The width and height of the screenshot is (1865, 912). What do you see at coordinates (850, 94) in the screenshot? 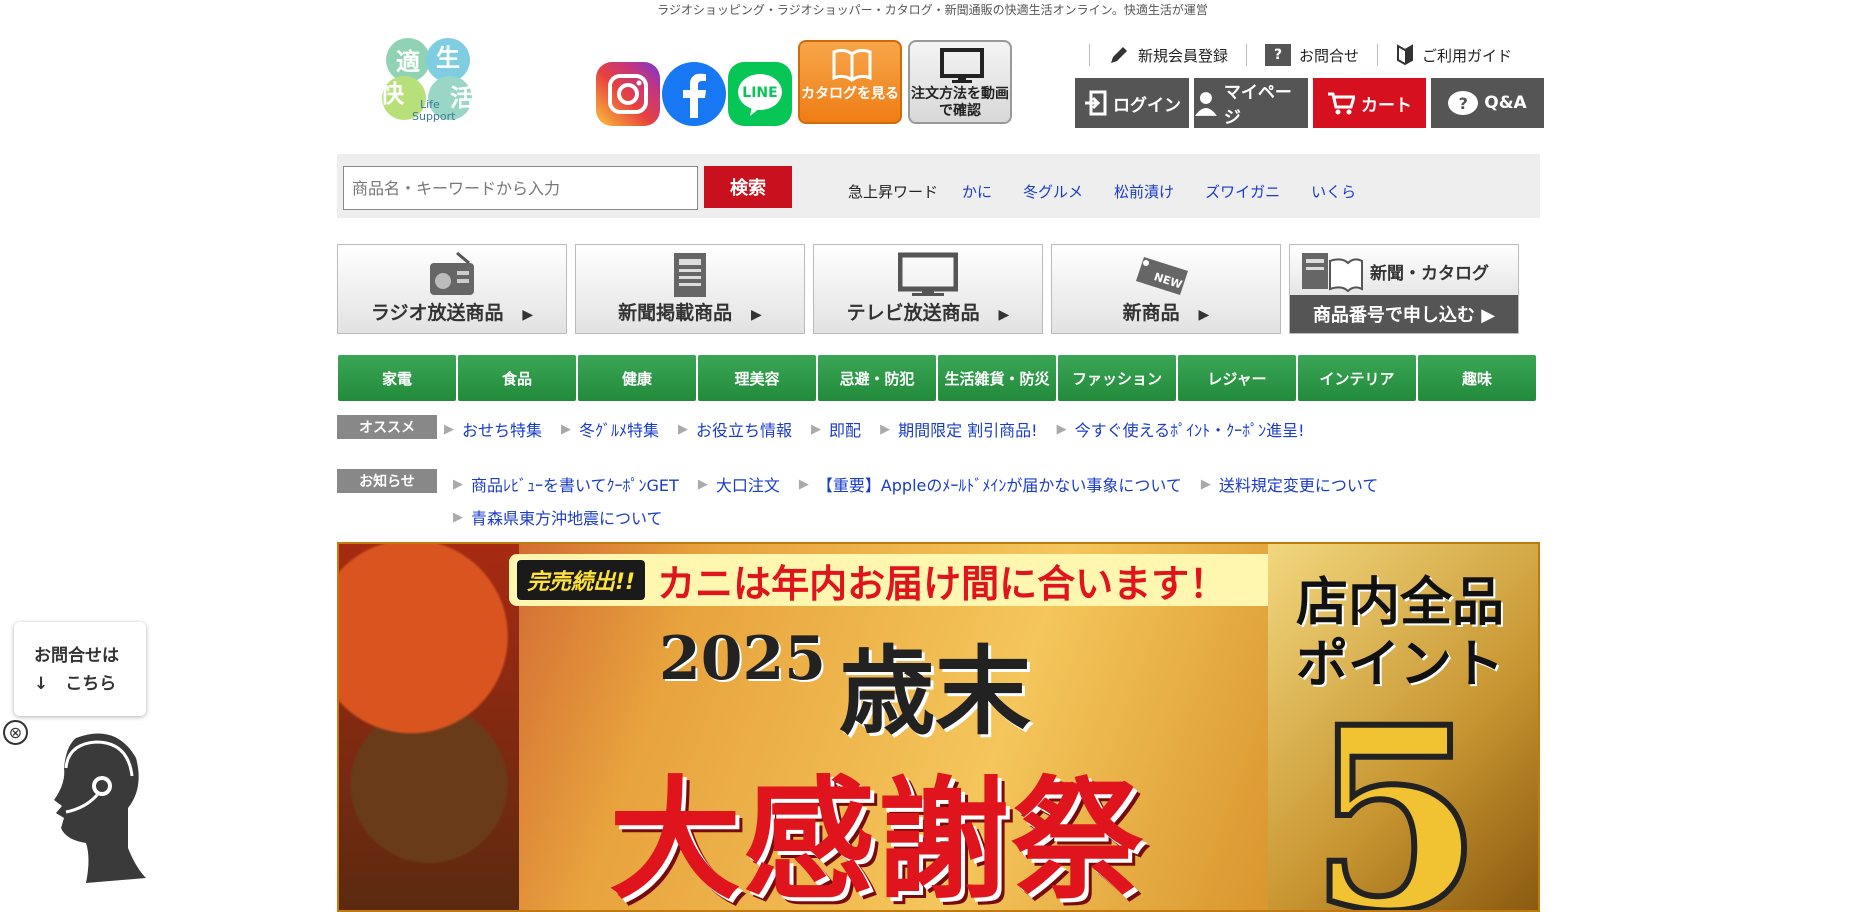
I see `view-catalog-label: カタログを見る` at bounding box center [850, 94].